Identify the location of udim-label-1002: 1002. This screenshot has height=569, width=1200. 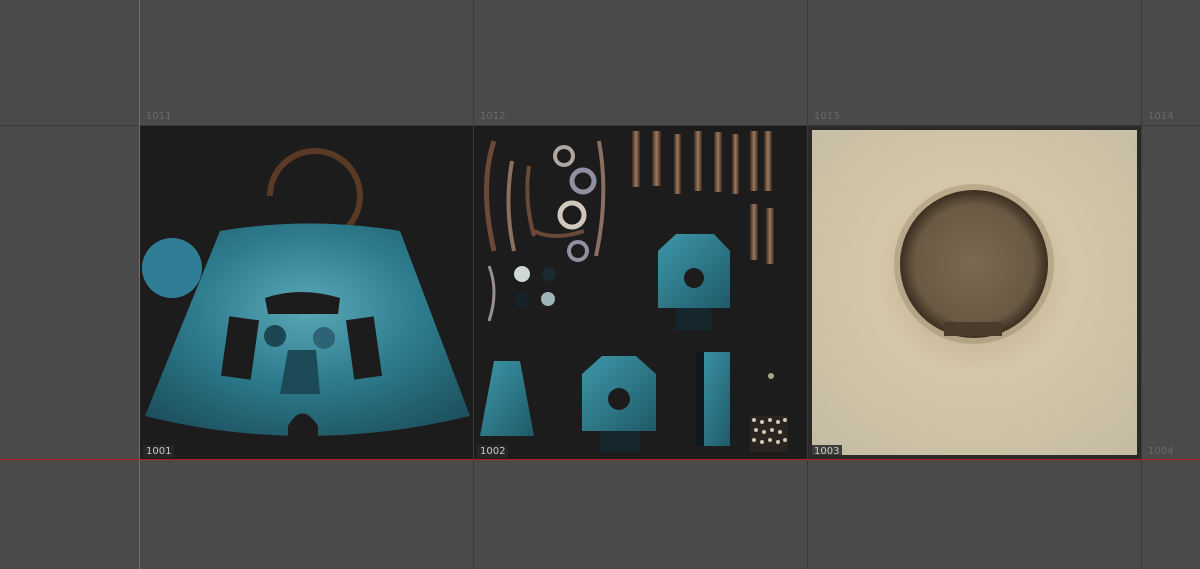
(493, 451).